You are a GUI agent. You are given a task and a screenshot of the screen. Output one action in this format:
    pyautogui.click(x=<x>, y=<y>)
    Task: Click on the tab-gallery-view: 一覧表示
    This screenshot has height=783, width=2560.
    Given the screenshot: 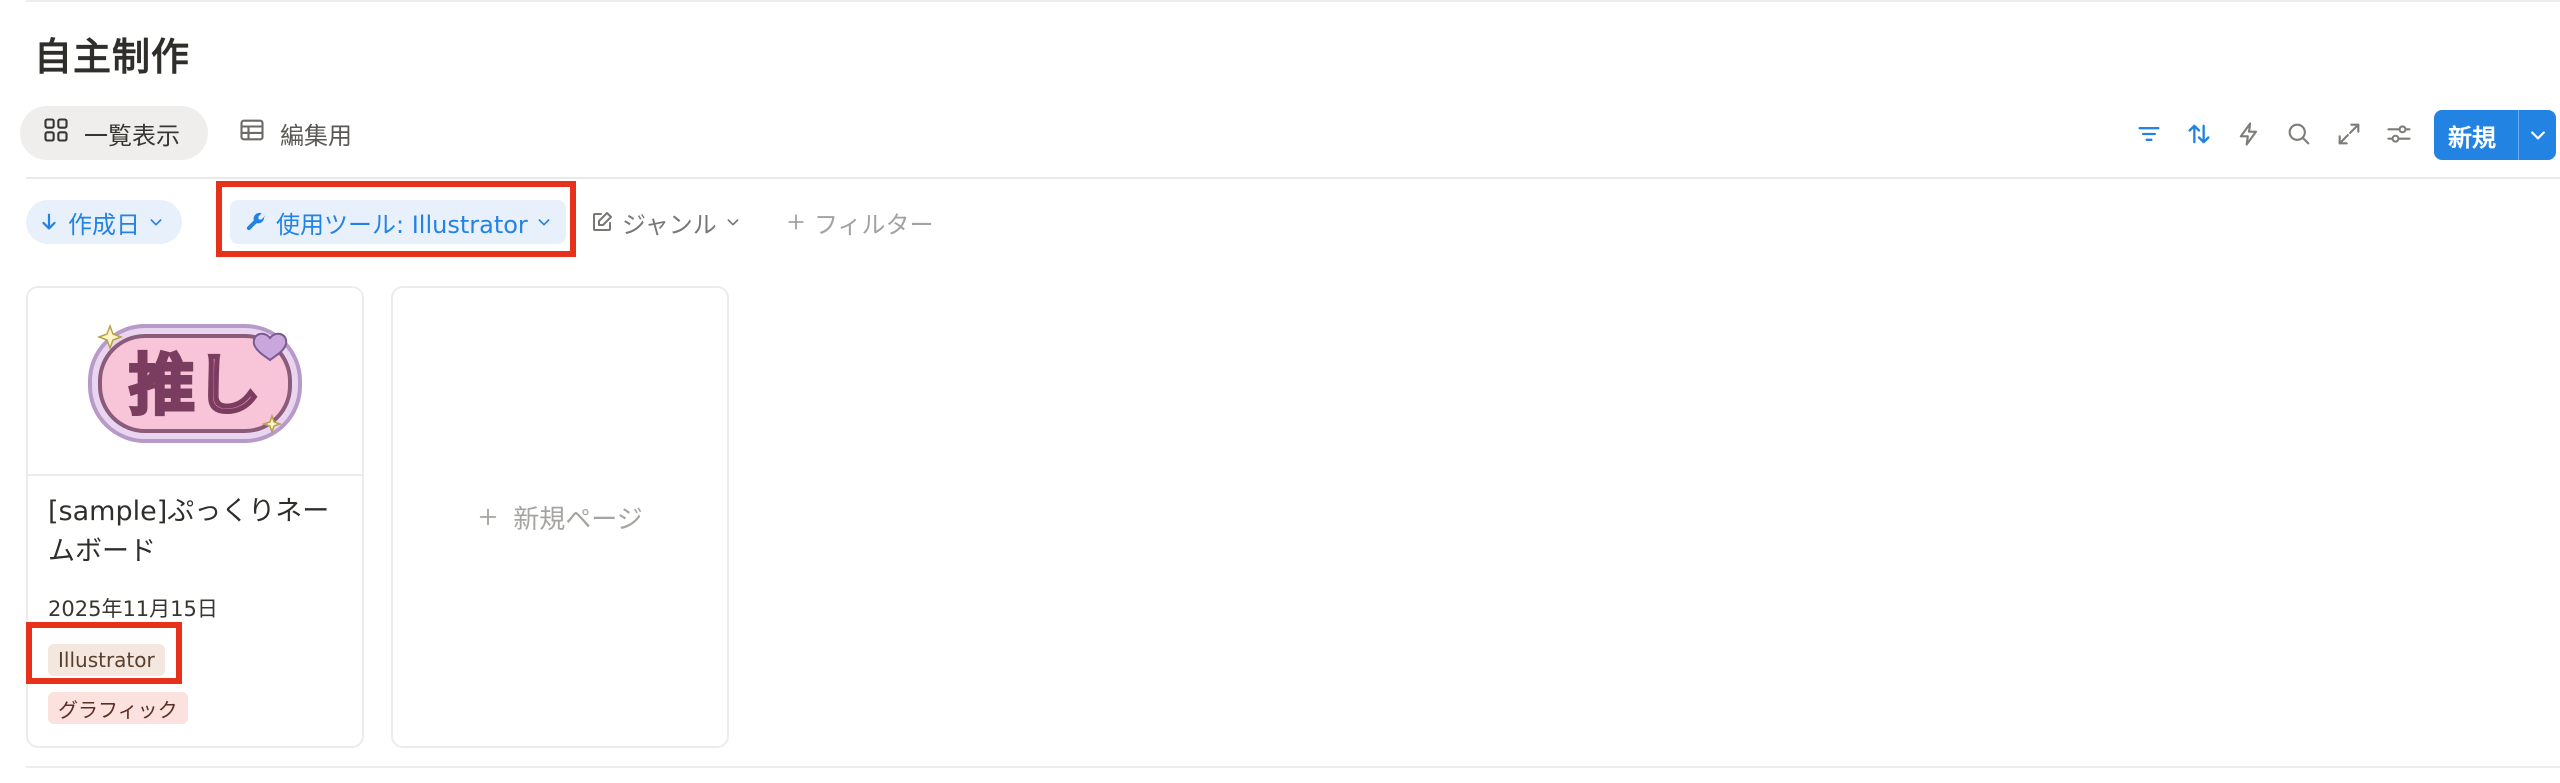 What is the action you would take?
    pyautogui.click(x=114, y=133)
    